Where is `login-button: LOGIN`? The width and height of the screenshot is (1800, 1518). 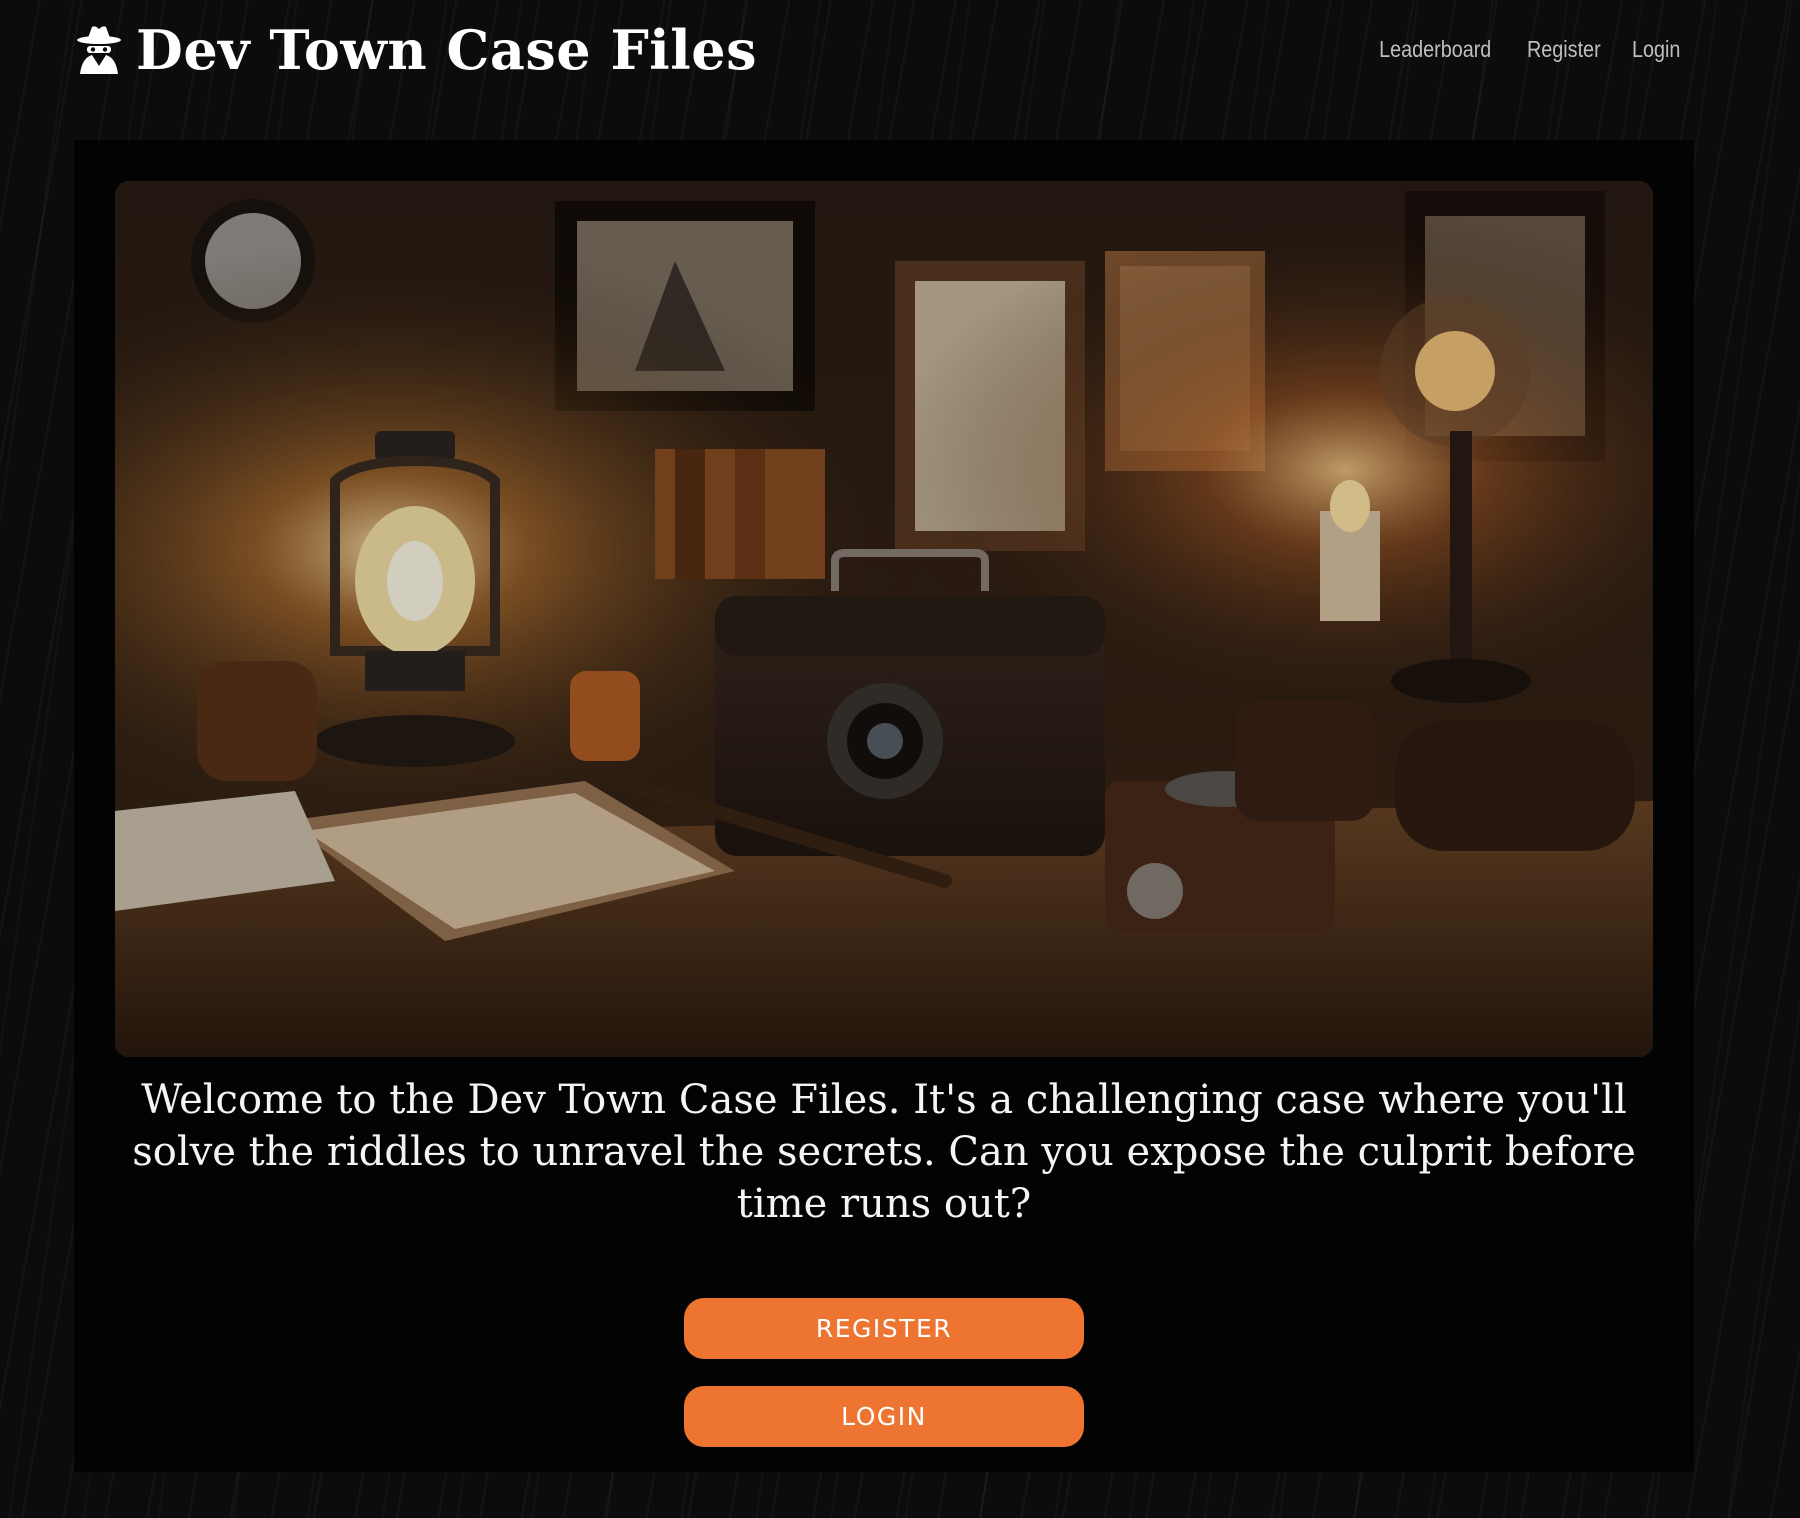 login-button: LOGIN is located at coordinates (884, 1416).